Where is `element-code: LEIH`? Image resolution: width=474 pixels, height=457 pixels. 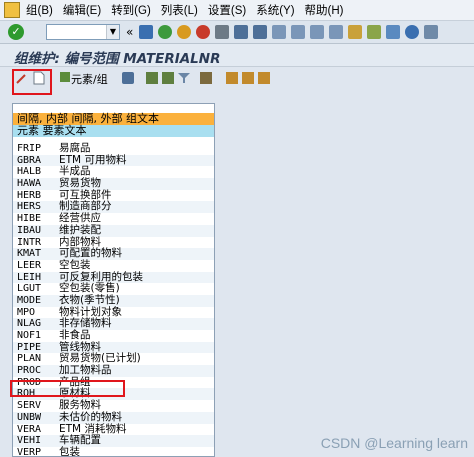
element-code: LEIH is located at coordinates (29, 277).